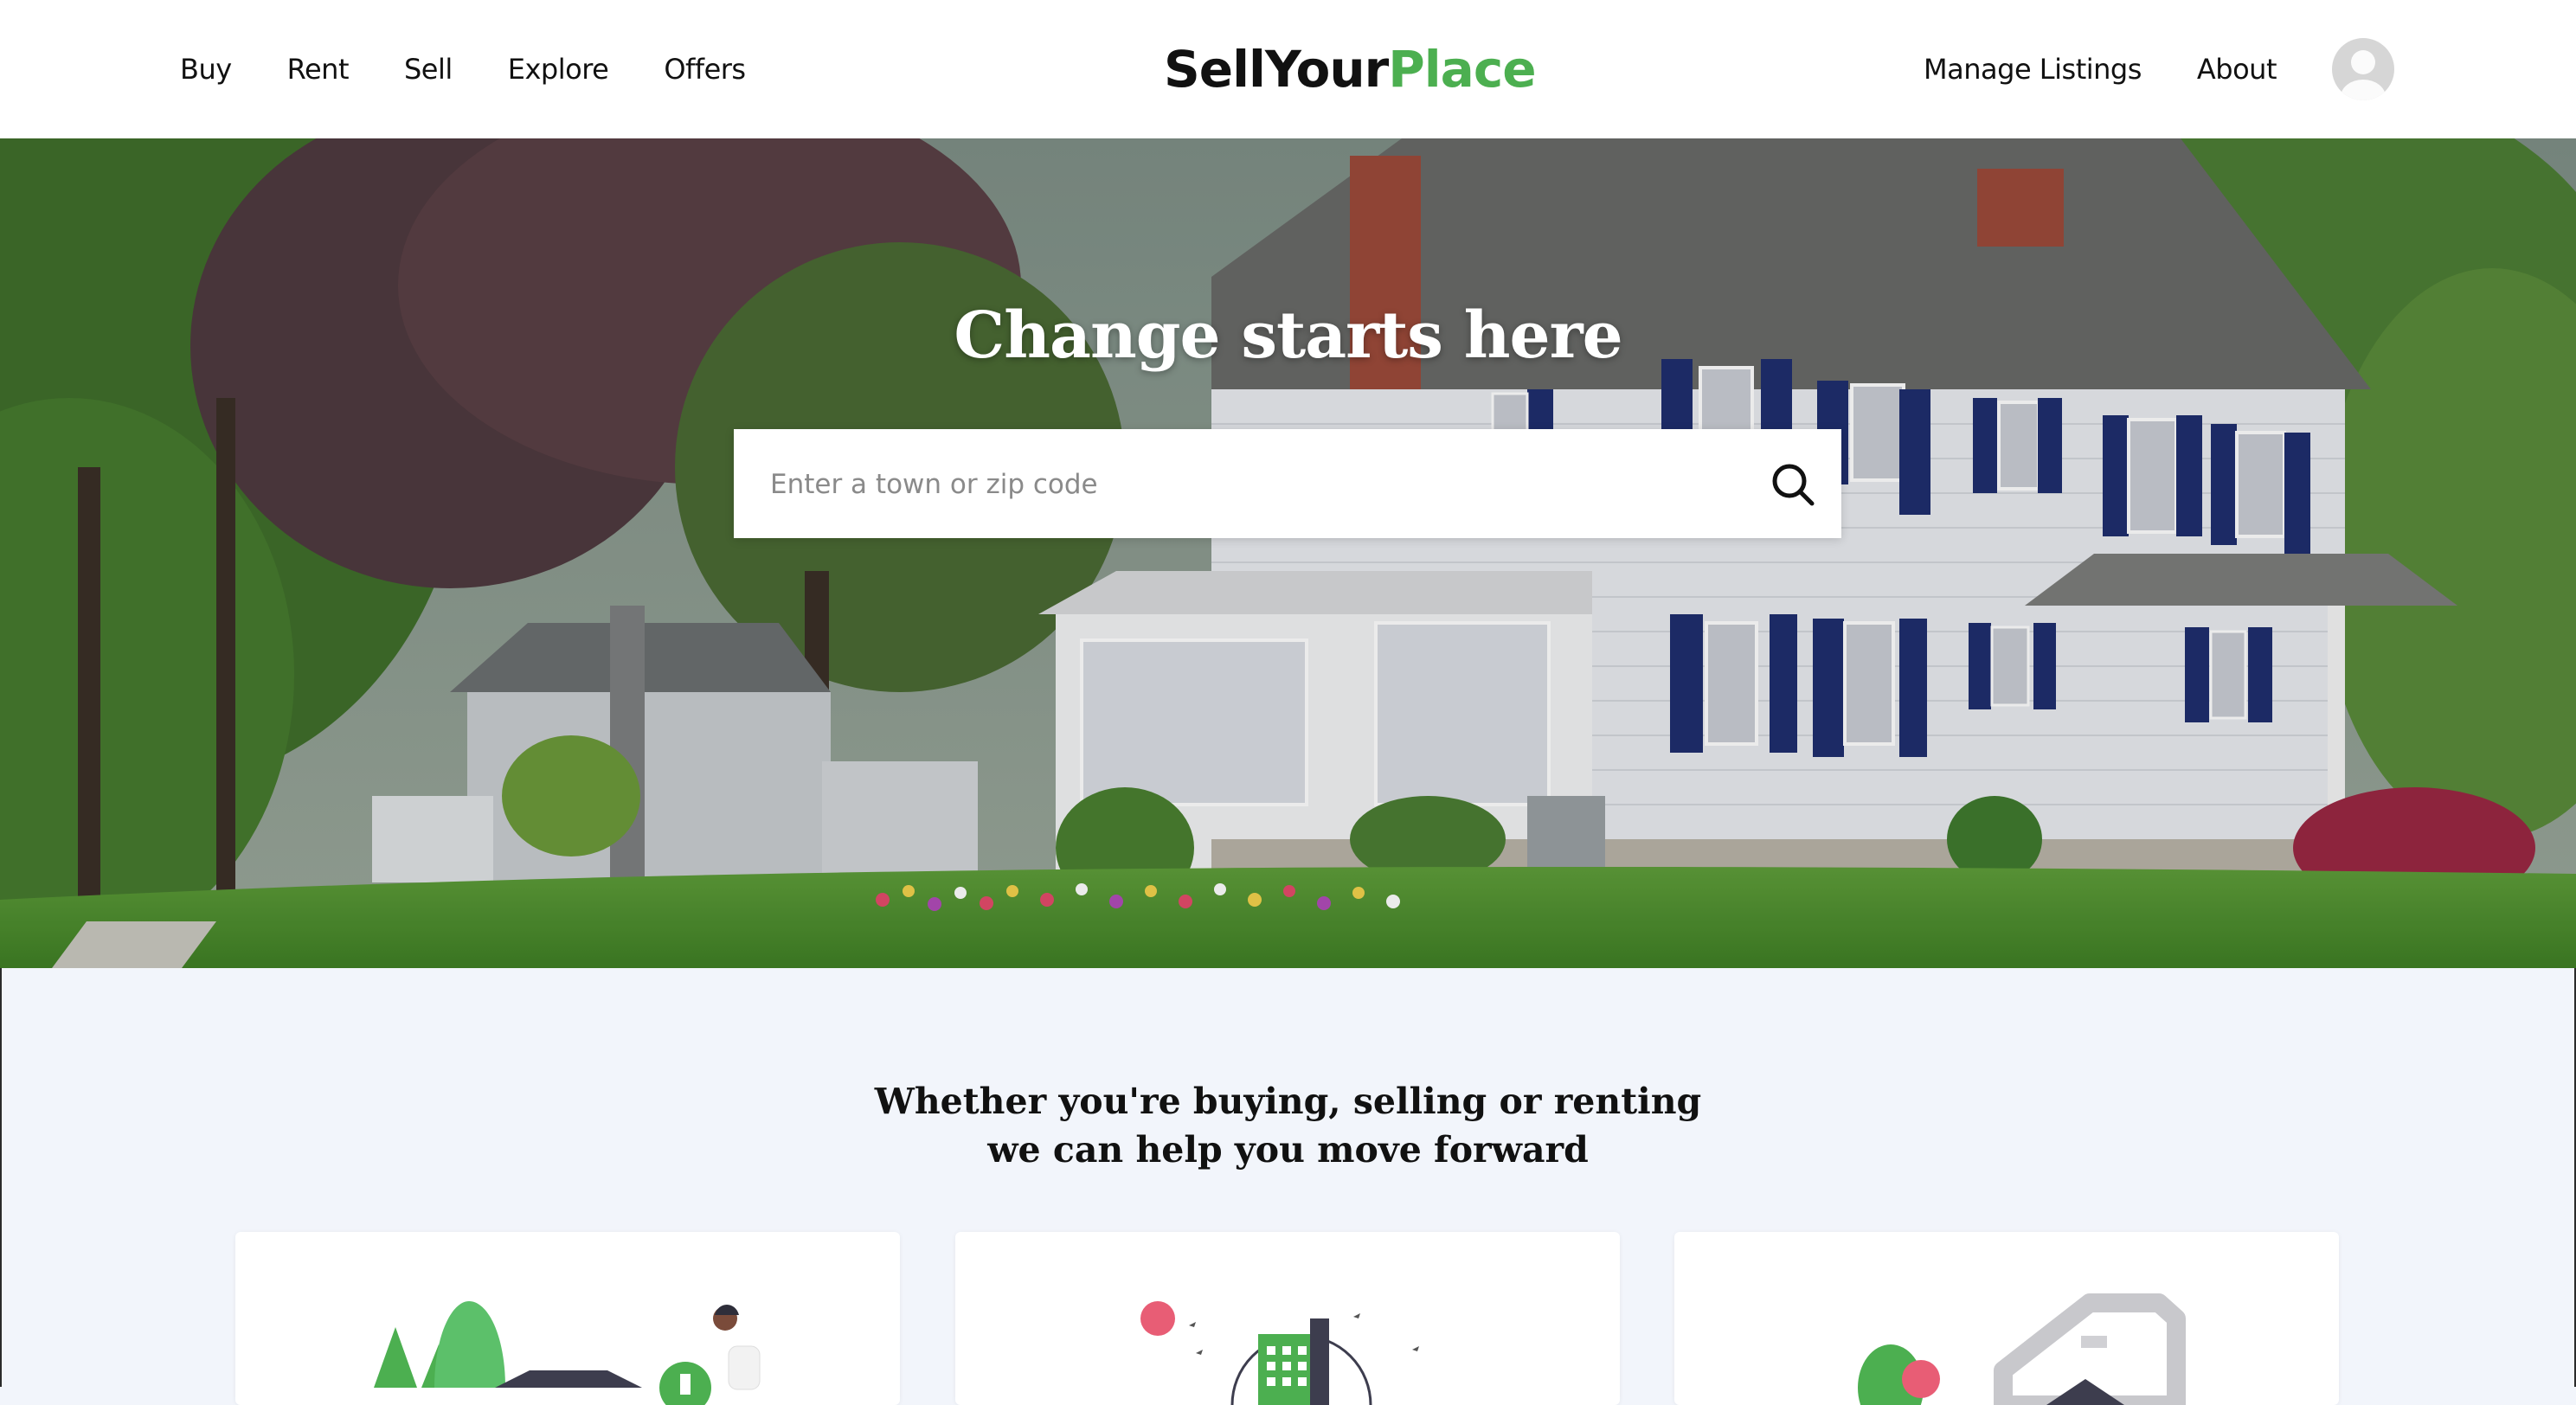 The height and width of the screenshot is (1405, 2576). Describe the element at coordinates (2022, 1349) in the screenshot. I see `sell-house-illustration` at that location.